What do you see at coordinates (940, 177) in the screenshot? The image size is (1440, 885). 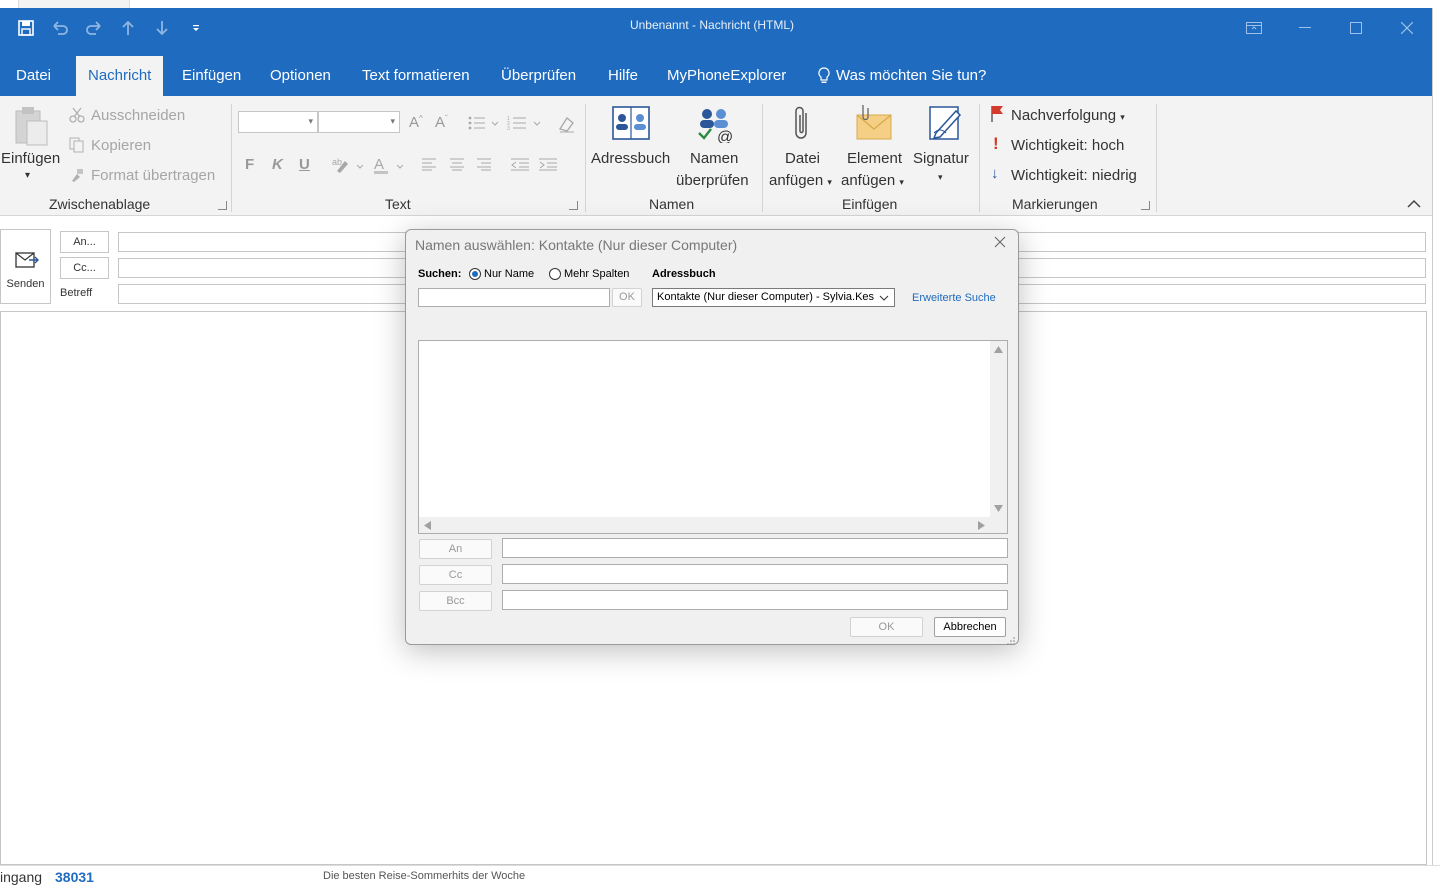 I see `signature-dropdown-icon: ▾` at bounding box center [940, 177].